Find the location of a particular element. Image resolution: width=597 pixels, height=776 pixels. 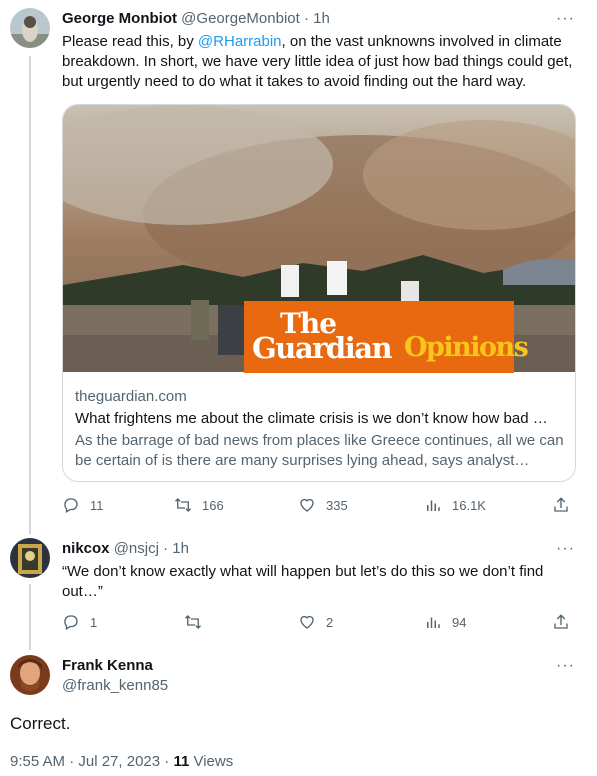

author-name: nikcox is located at coordinates (86, 548).